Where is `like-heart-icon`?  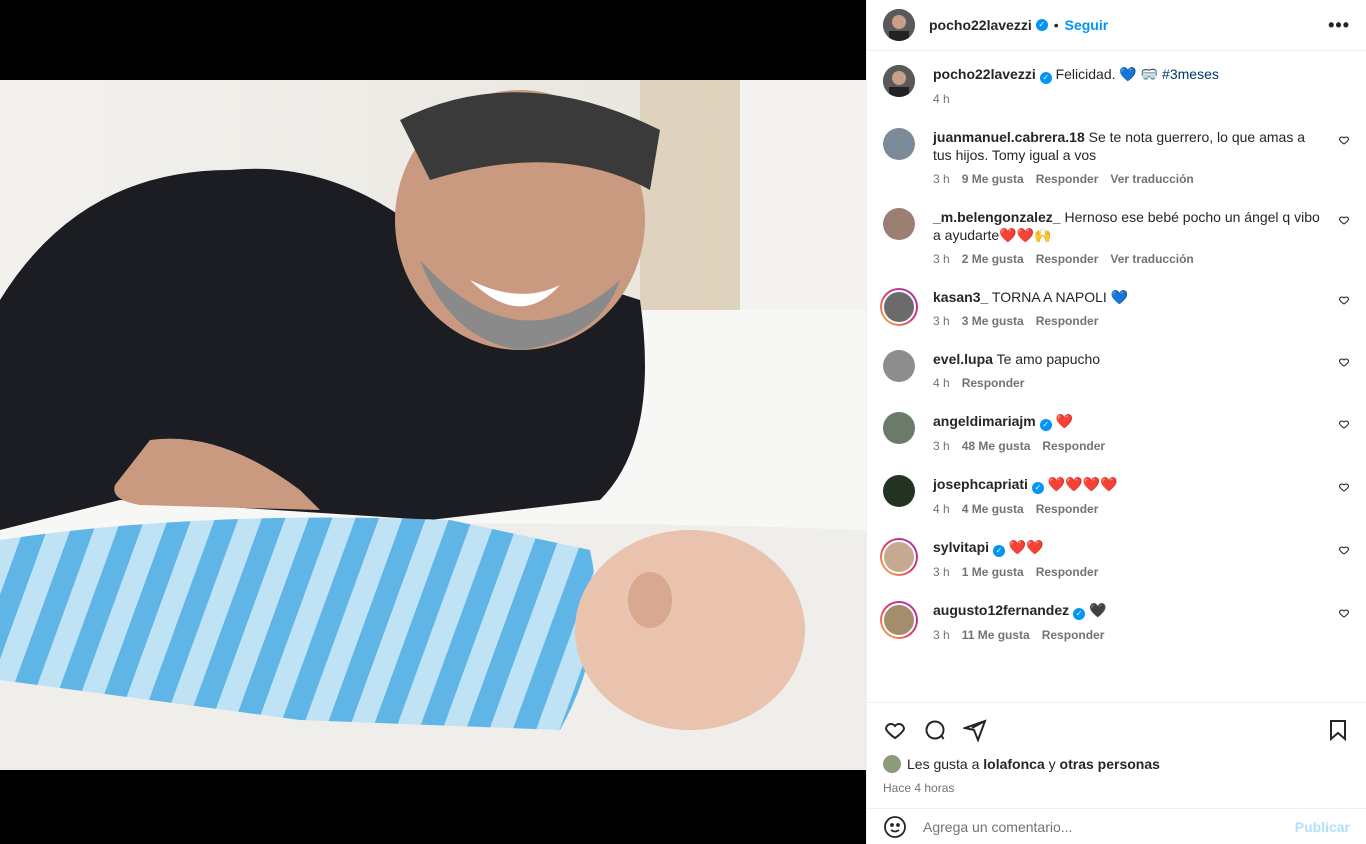
like-heart-icon is located at coordinates (895, 730).